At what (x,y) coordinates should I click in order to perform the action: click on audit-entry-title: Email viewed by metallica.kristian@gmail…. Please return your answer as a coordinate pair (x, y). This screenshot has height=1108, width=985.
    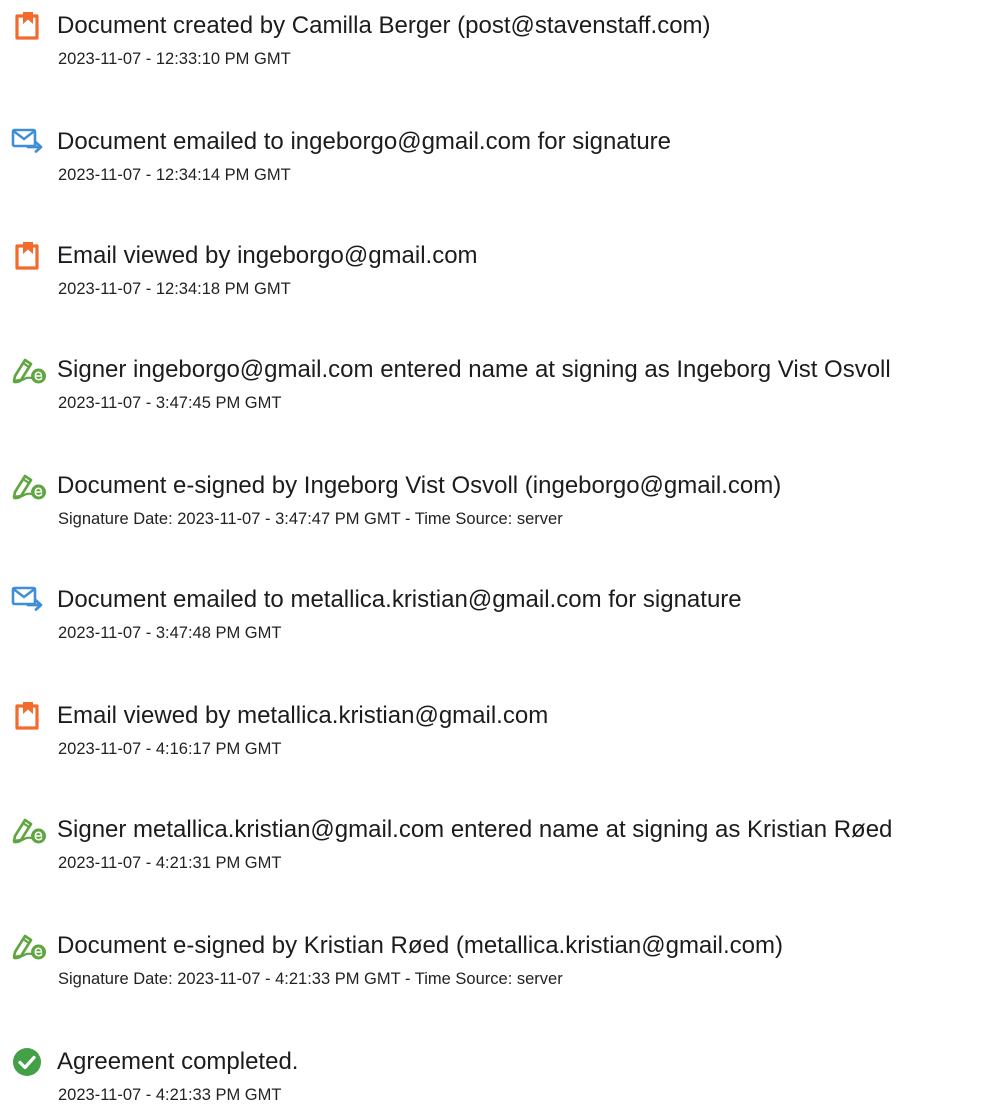
    Looking at the image, I should click on (303, 715).